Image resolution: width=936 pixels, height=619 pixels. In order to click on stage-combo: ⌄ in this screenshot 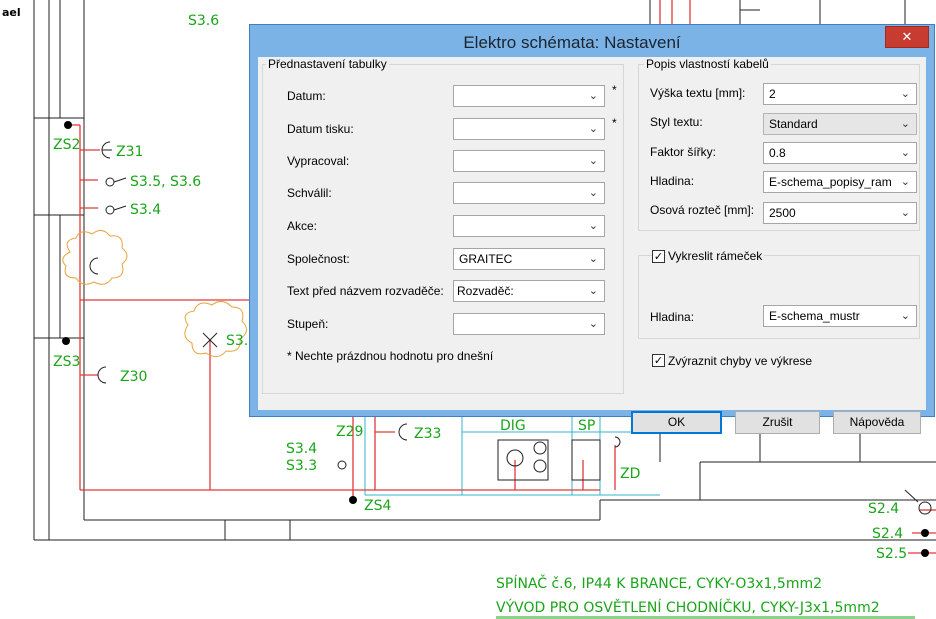, I will do `click(529, 324)`.